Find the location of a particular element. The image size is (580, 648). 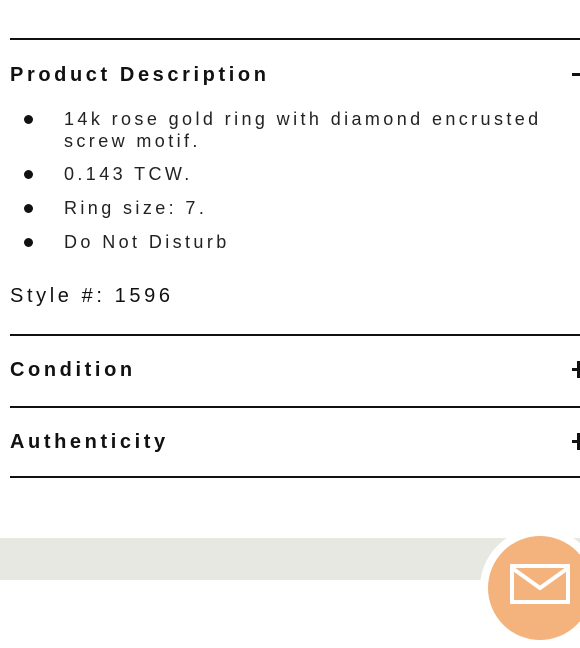

authenticity-header: Authenticity is located at coordinates (295, 442).